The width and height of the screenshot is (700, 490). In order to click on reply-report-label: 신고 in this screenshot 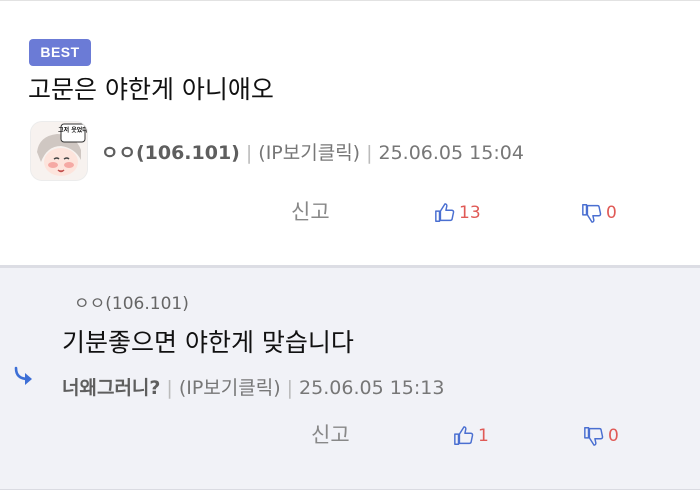, I will do `click(330, 435)`.